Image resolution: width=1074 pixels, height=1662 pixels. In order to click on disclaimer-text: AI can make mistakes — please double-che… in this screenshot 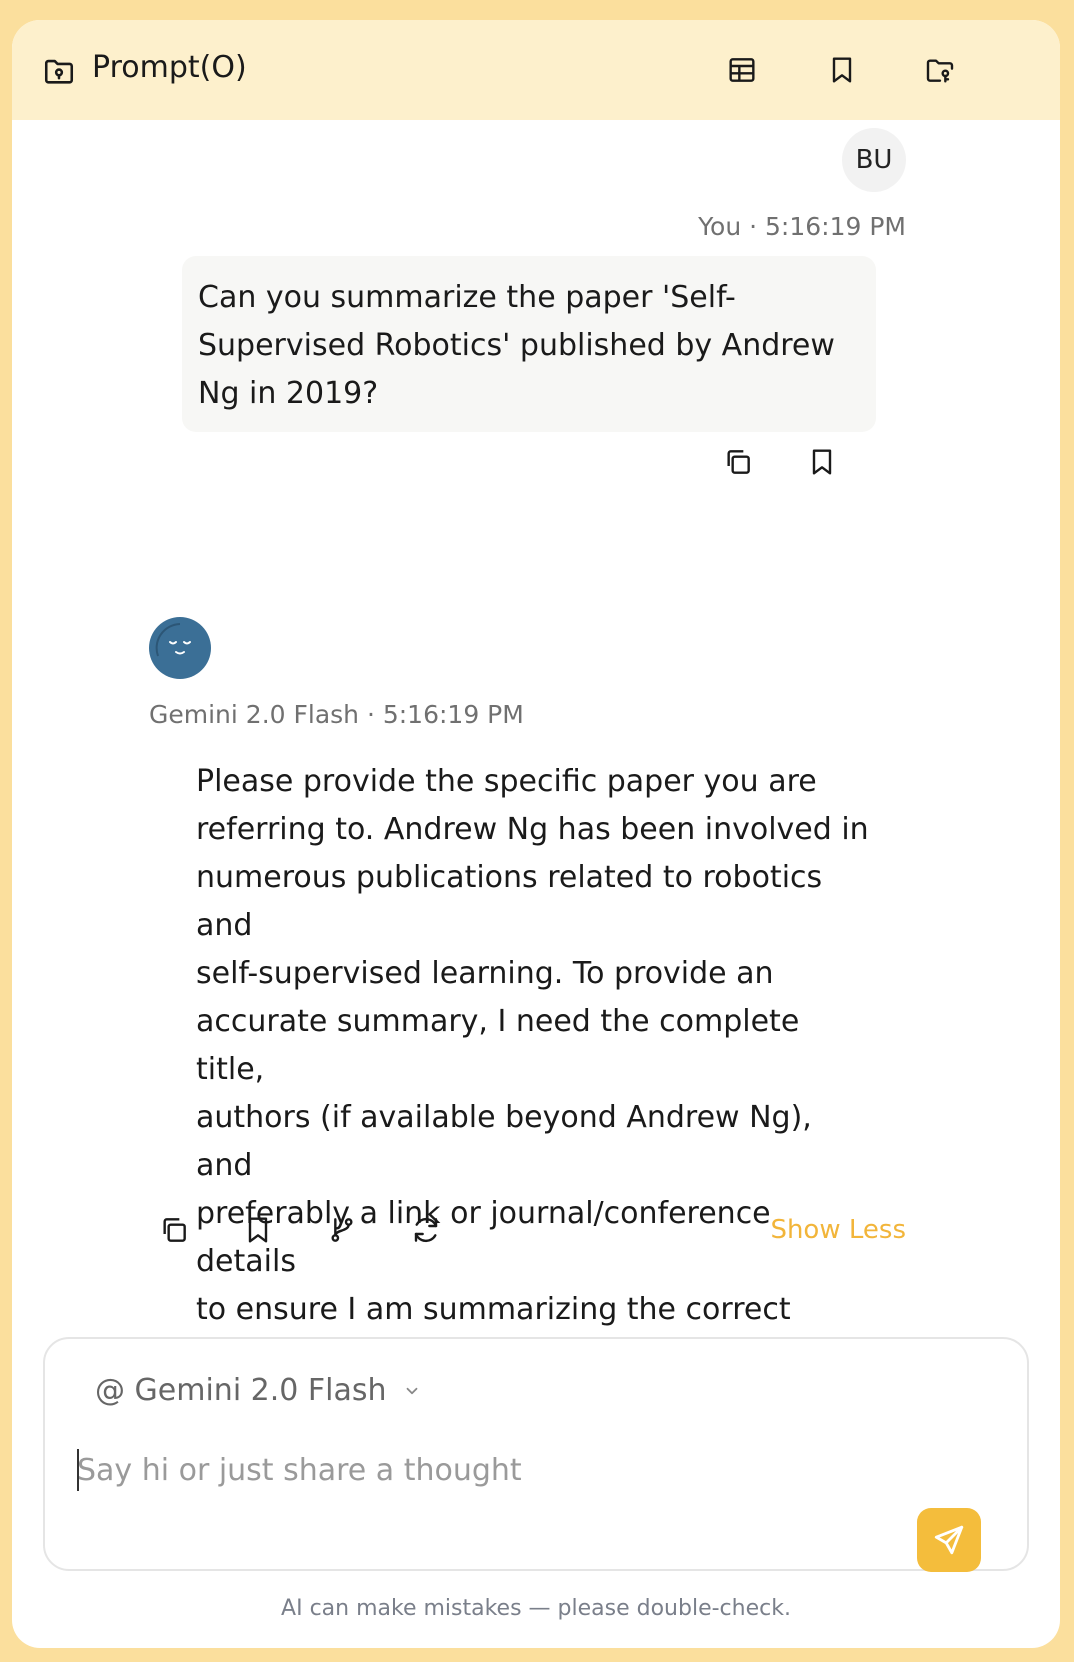, I will do `click(536, 1608)`.